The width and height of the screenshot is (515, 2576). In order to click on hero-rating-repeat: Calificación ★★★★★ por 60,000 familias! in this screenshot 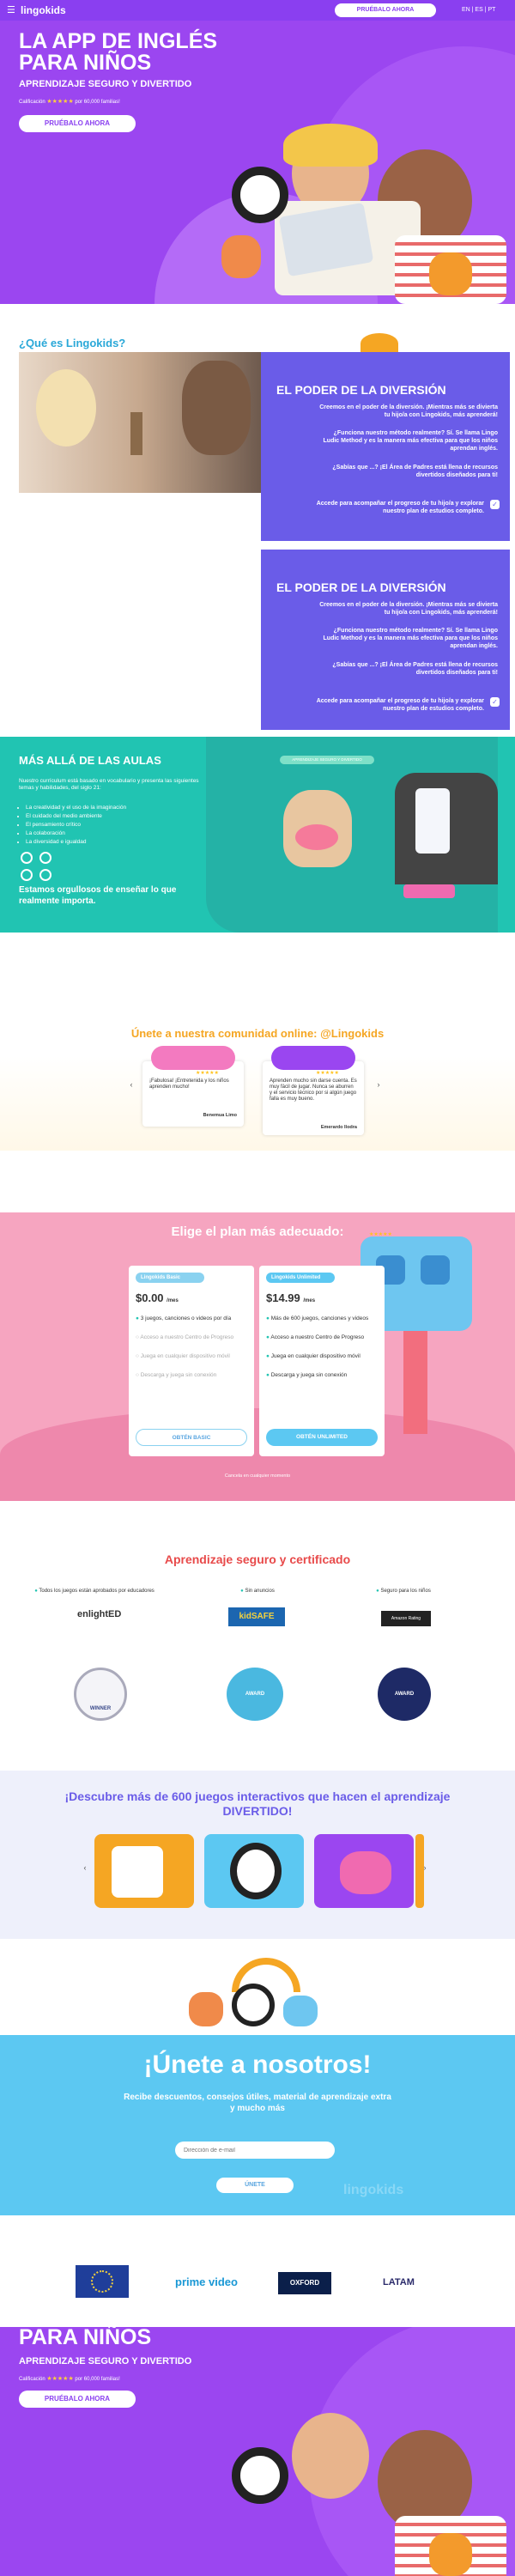, I will do `click(69, 2378)`.